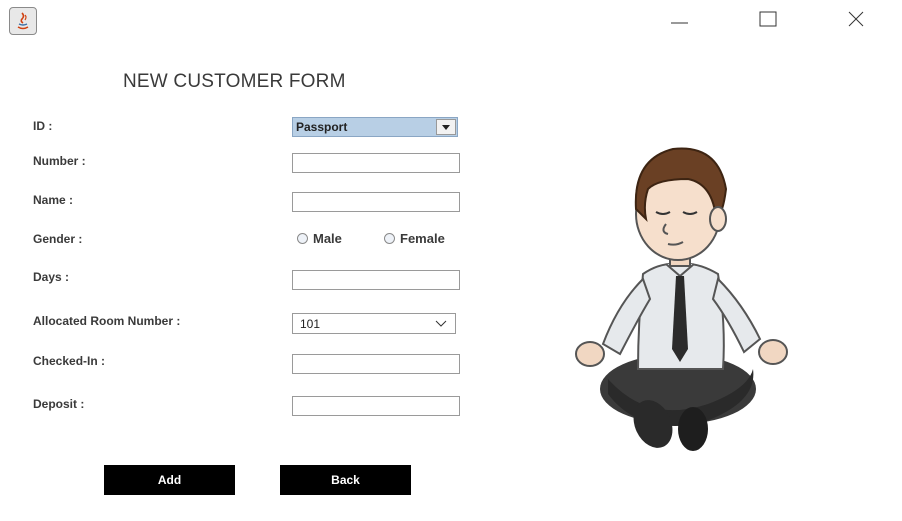 The image size is (902, 521). Describe the element at coordinates (446, 127) in the screenshot. I see `dropdown-arrow-icon` at that location.